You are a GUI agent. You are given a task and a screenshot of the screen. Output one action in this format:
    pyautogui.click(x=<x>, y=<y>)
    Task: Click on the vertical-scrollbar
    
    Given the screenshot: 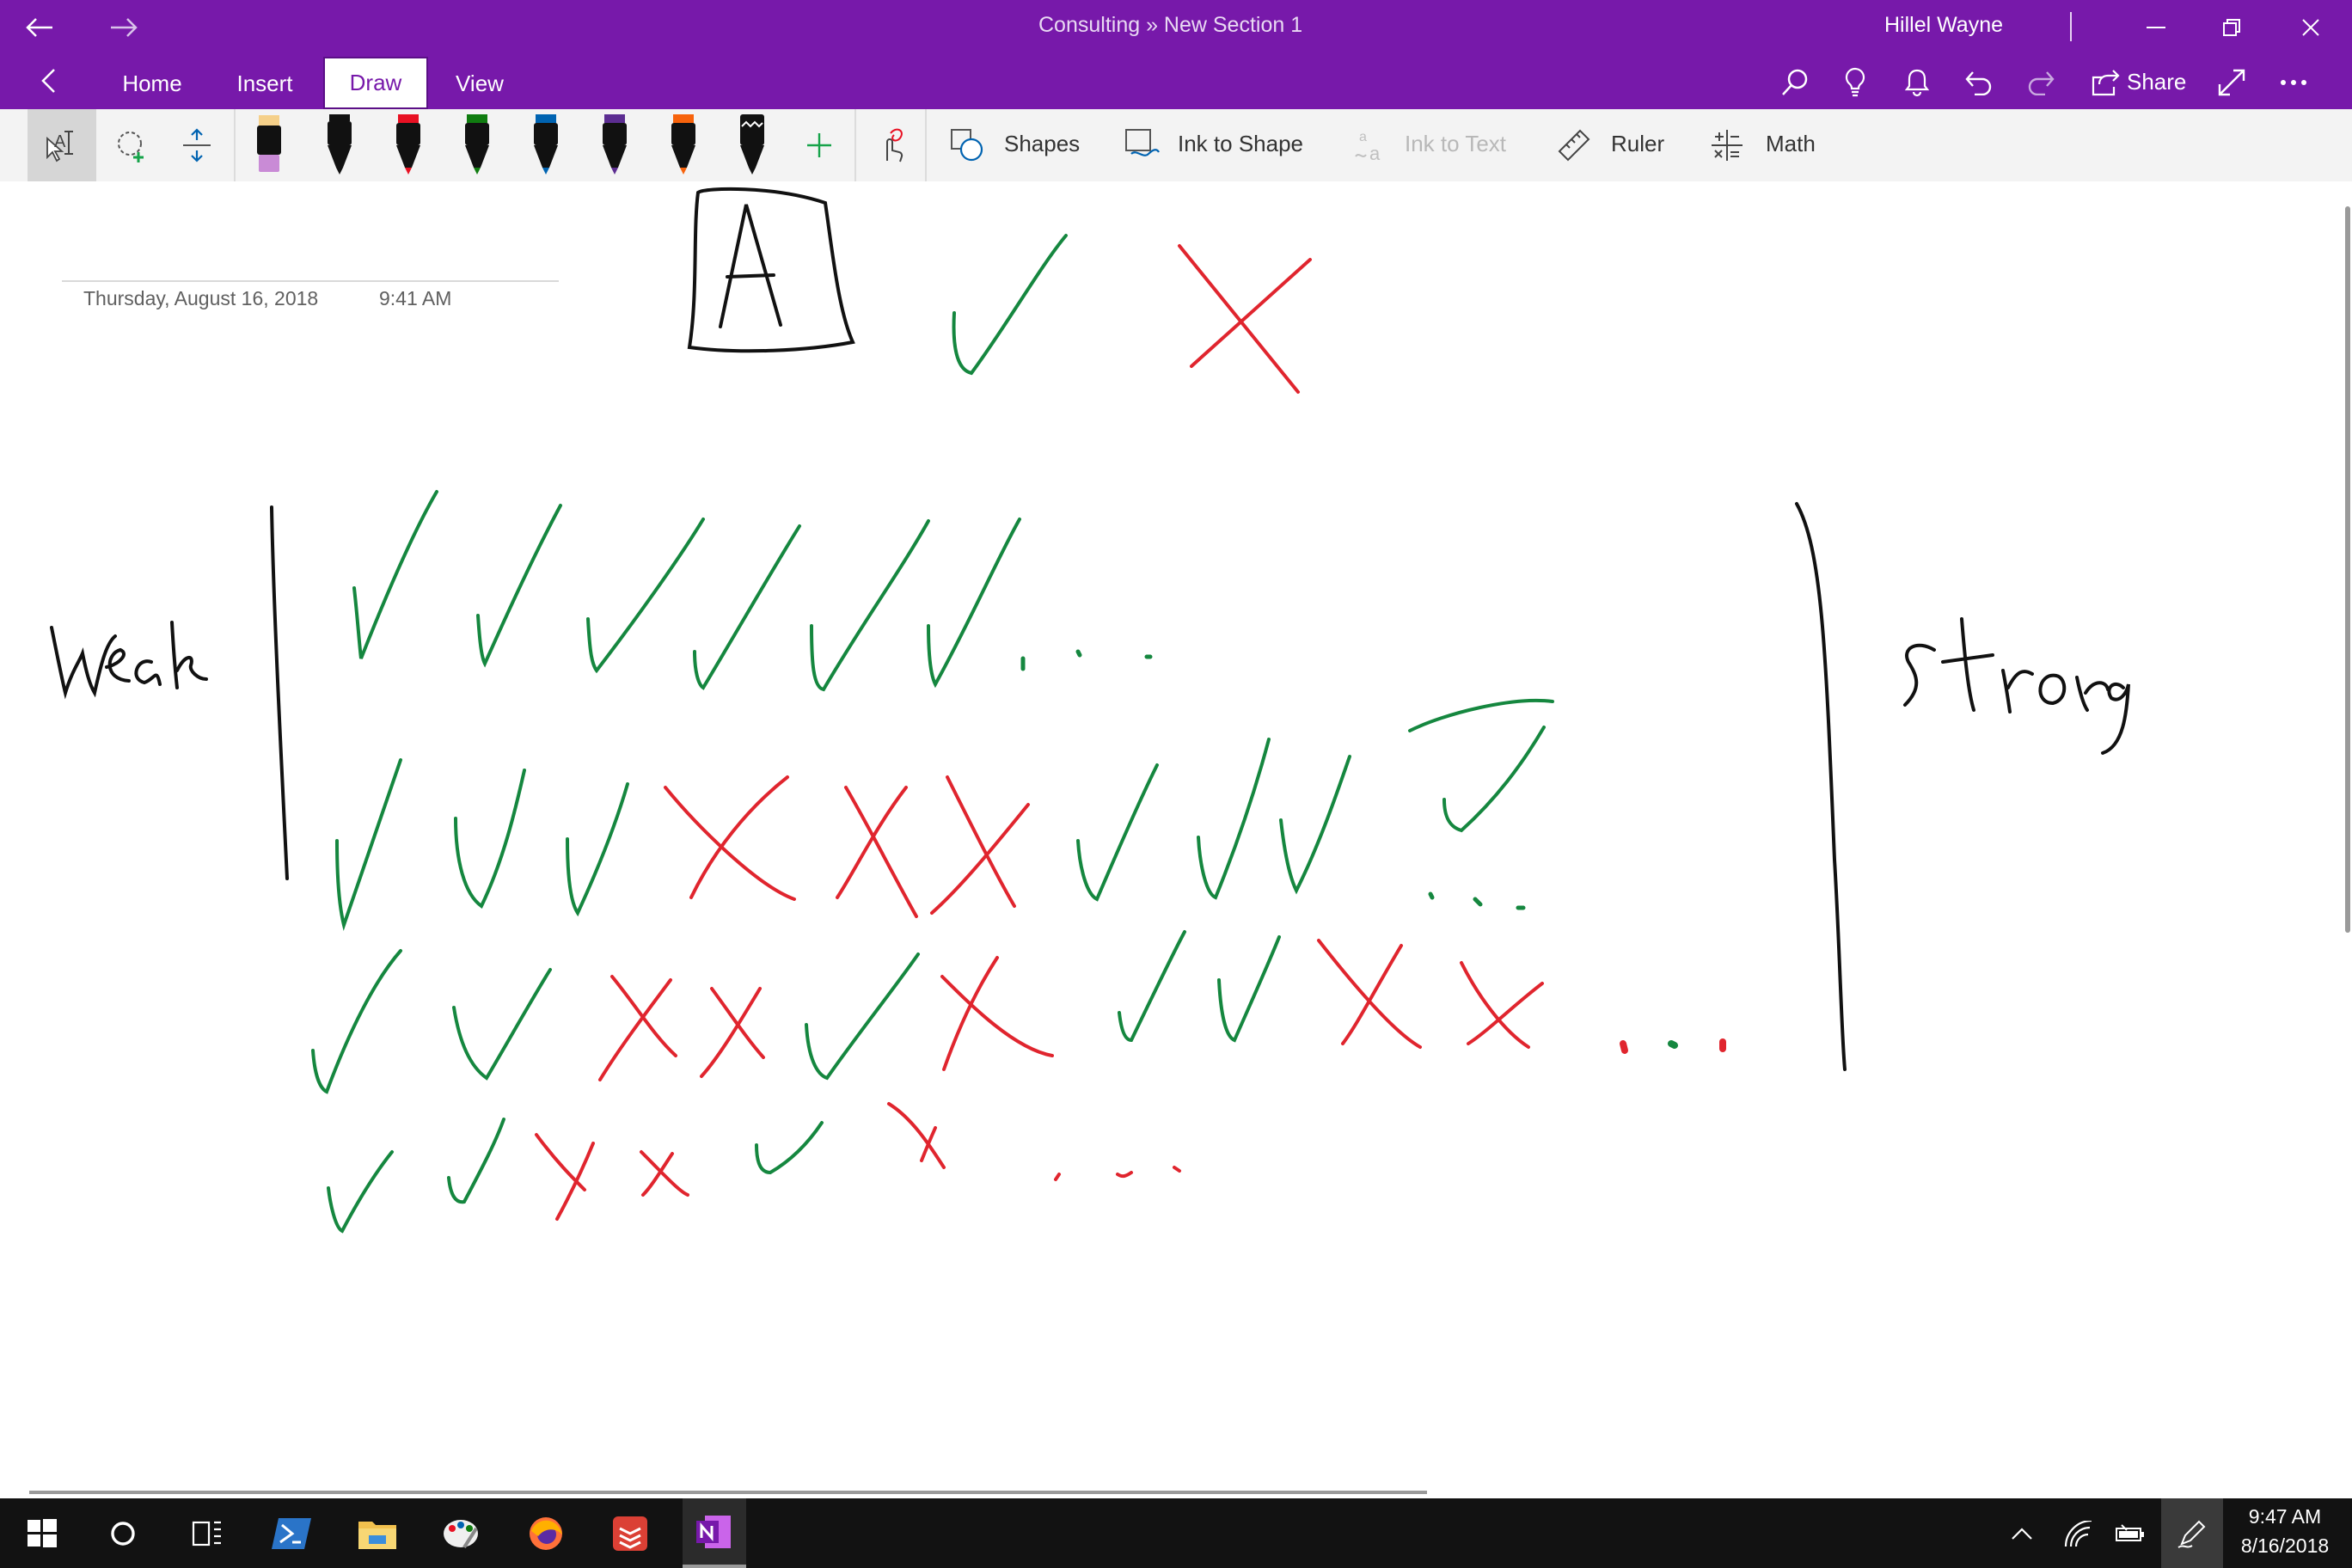 What is the action you would take?
    pyautogui.click(x=2347, y=569)
    